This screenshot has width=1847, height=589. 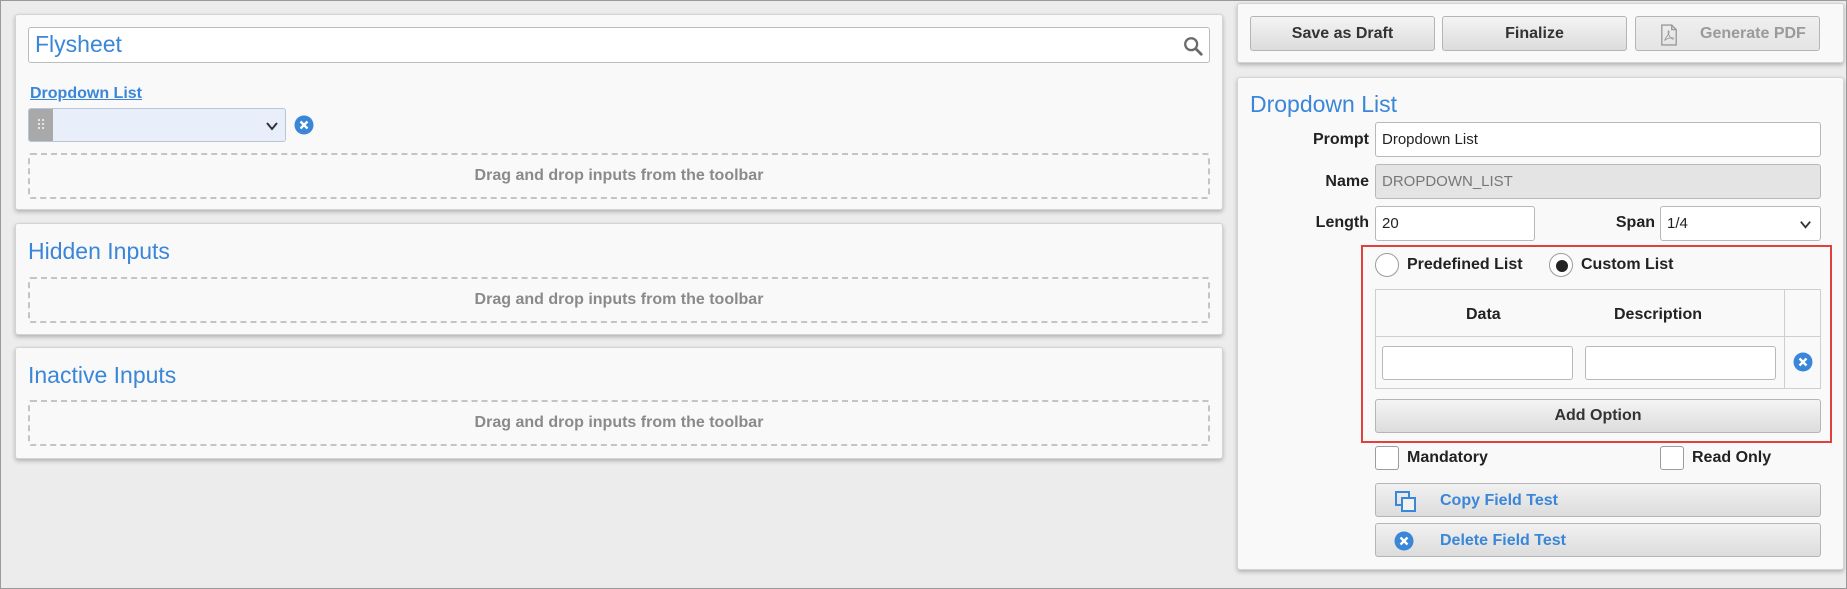 I want to click on search-icon, so click(x=1193, y=46).